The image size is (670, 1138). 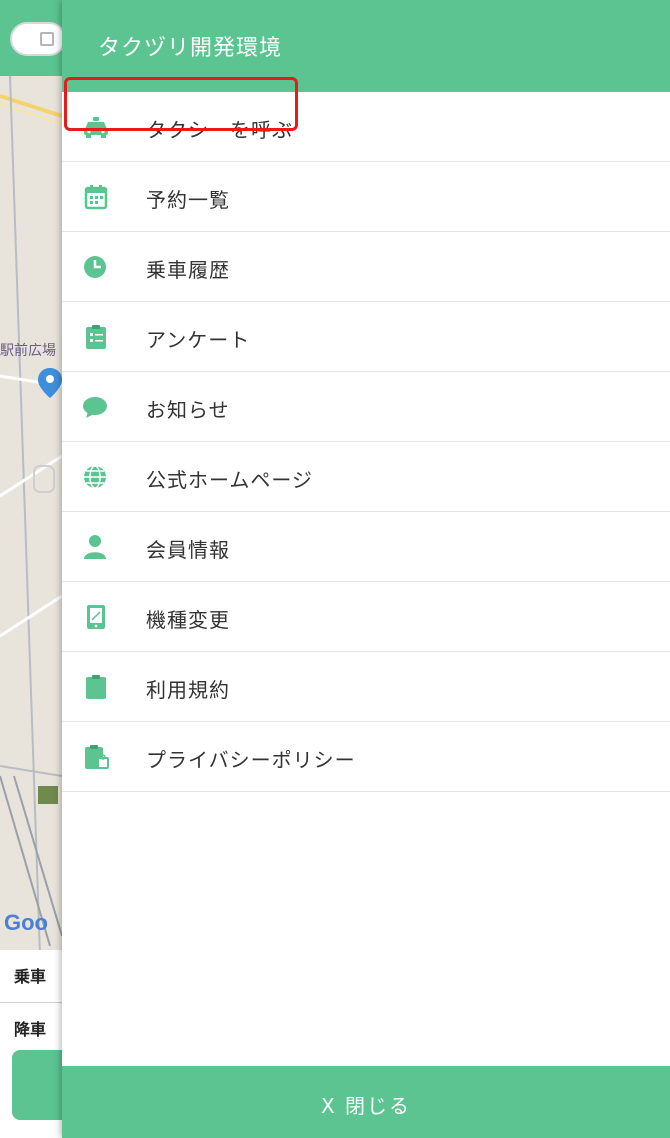 I want to click on menu-item-member-info: 会員情報, so click(x=366, y=547).